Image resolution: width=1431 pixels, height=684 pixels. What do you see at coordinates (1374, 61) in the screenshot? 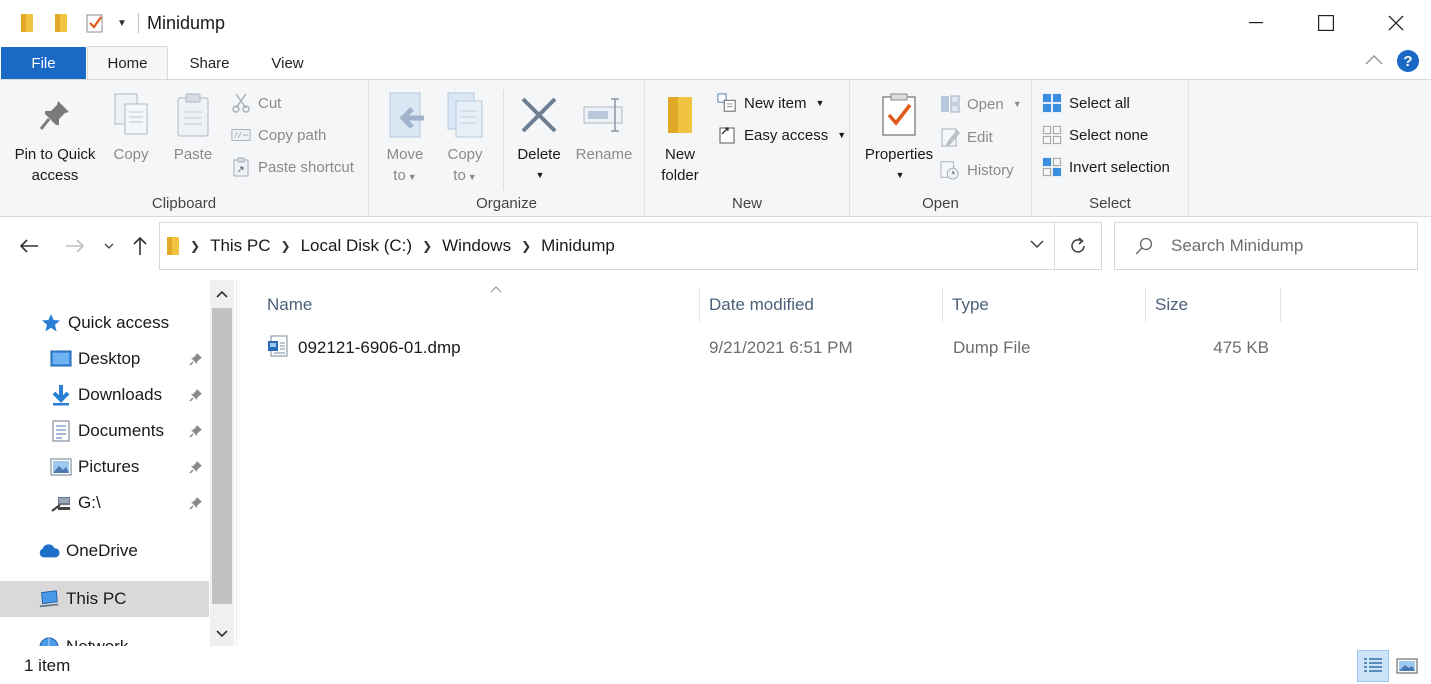
I see `collapse-ribbon-button` at bounding box center [1374, 61].